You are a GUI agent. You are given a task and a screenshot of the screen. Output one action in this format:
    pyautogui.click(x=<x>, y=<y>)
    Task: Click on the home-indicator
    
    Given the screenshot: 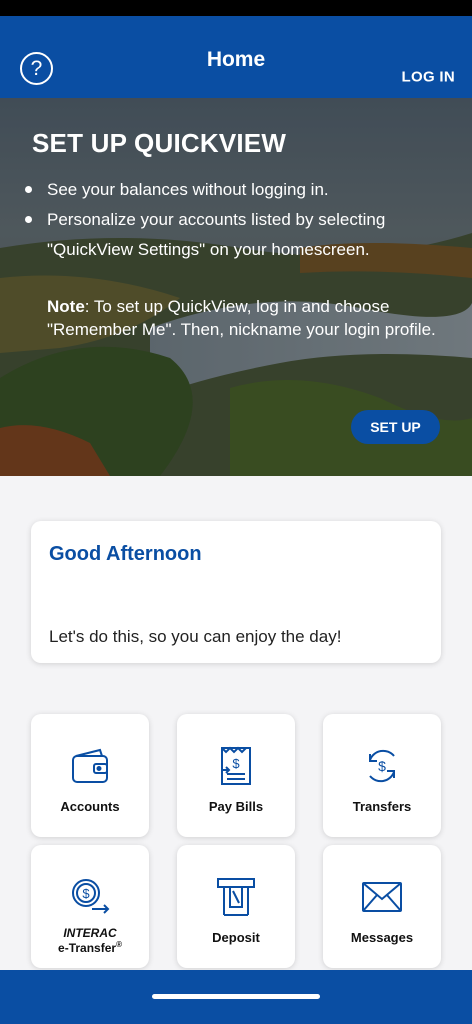 What is the action you would take?
    pyautogui.click(x=236, y=996)
    